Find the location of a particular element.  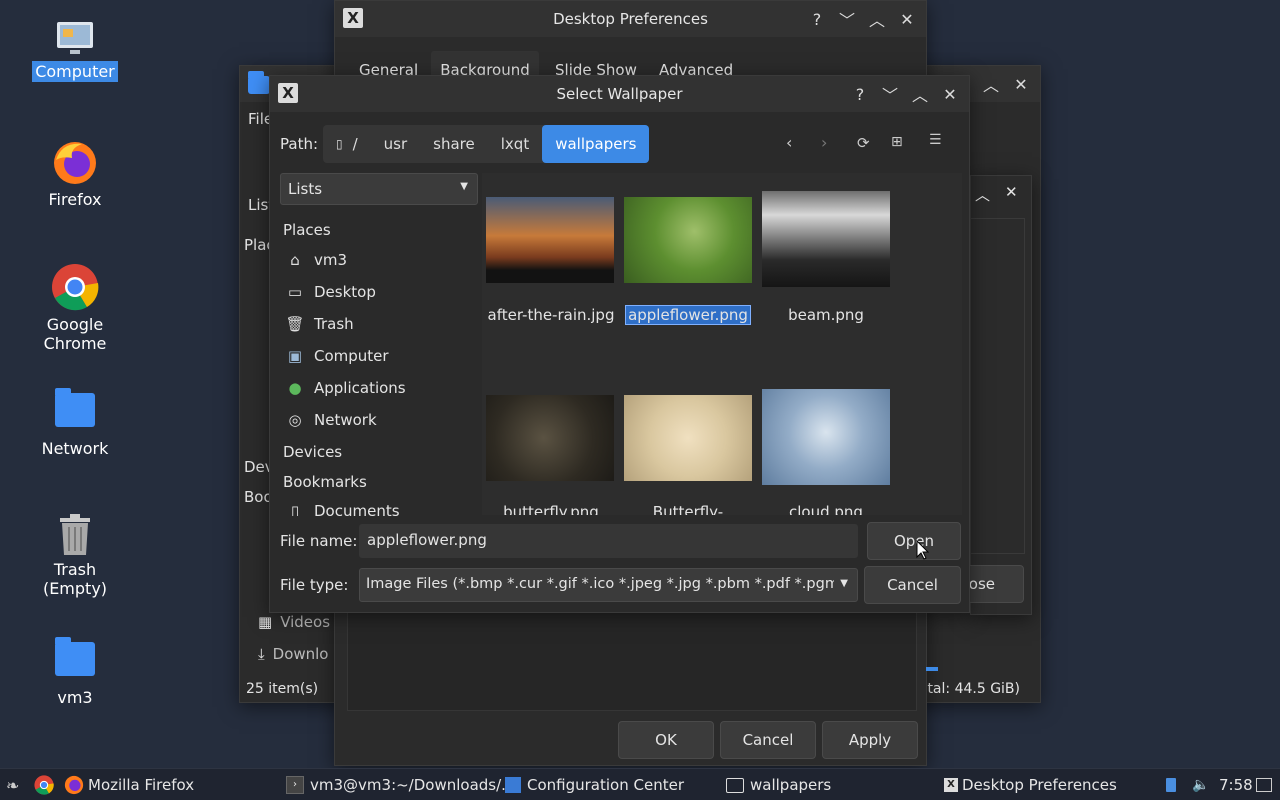

config-icon is located at coordinates (513, 785).